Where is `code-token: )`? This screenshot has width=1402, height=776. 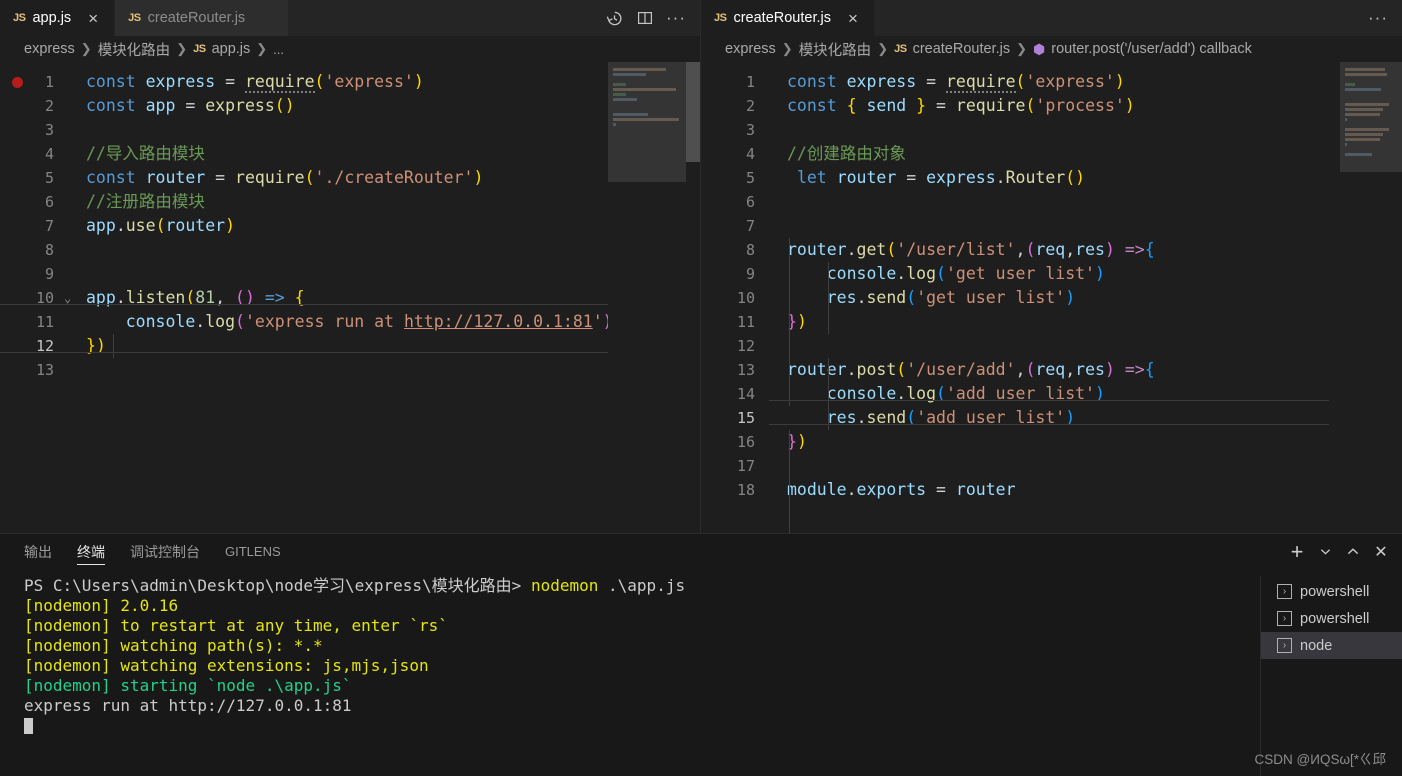 code-token: ) is located at coordinates (1129, 105).